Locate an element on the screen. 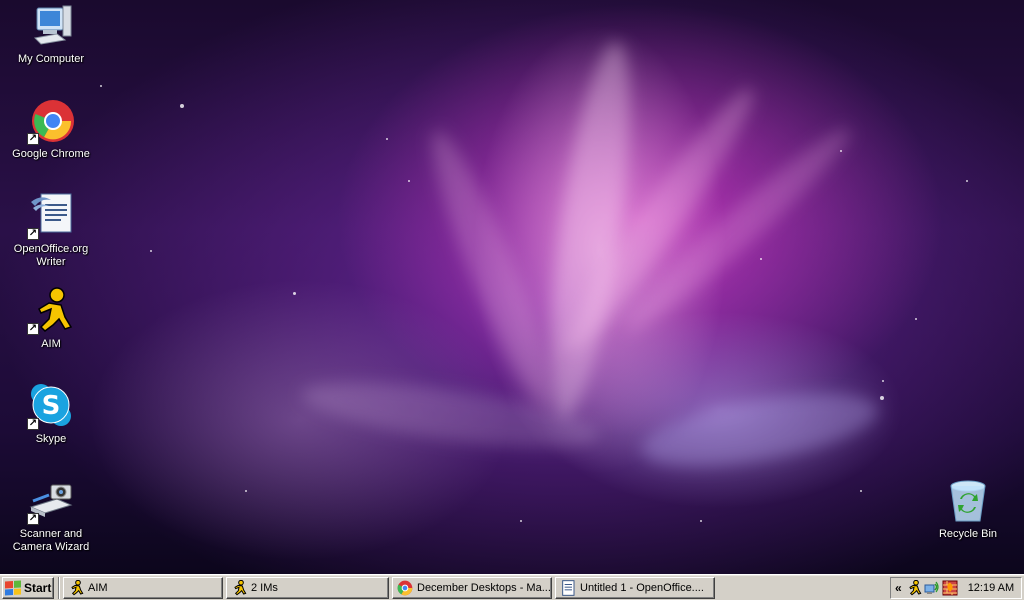 Image resolution: width=1024 pixels, height=600 pixels. show-hidden-icons-button: « is located at coordinates (898, 588).